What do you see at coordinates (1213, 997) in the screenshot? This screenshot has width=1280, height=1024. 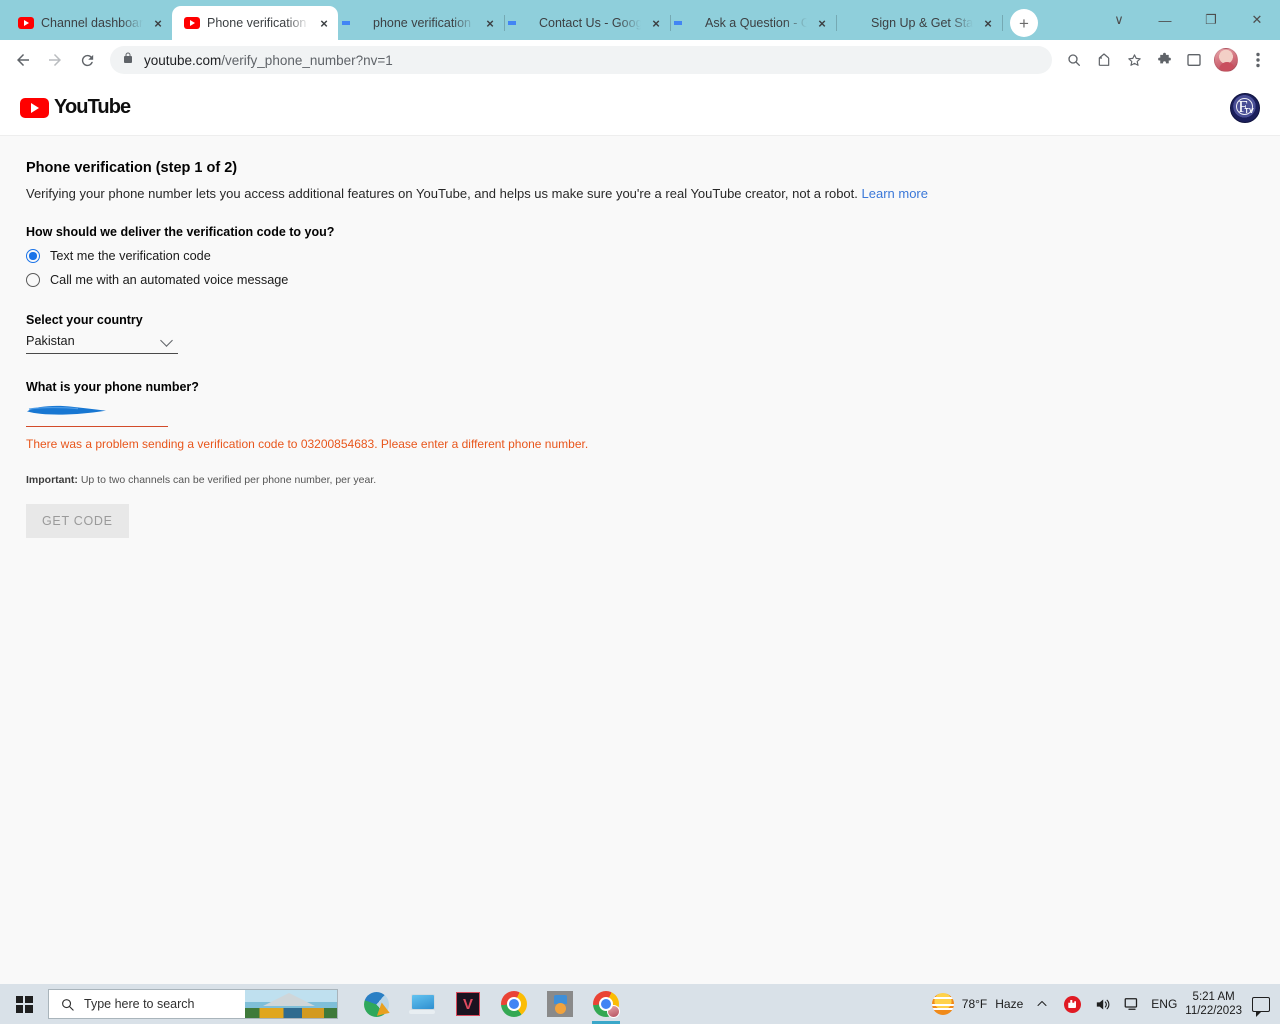 I see `clock-time: 5:21 AM` at bounding box center [1213, 997].